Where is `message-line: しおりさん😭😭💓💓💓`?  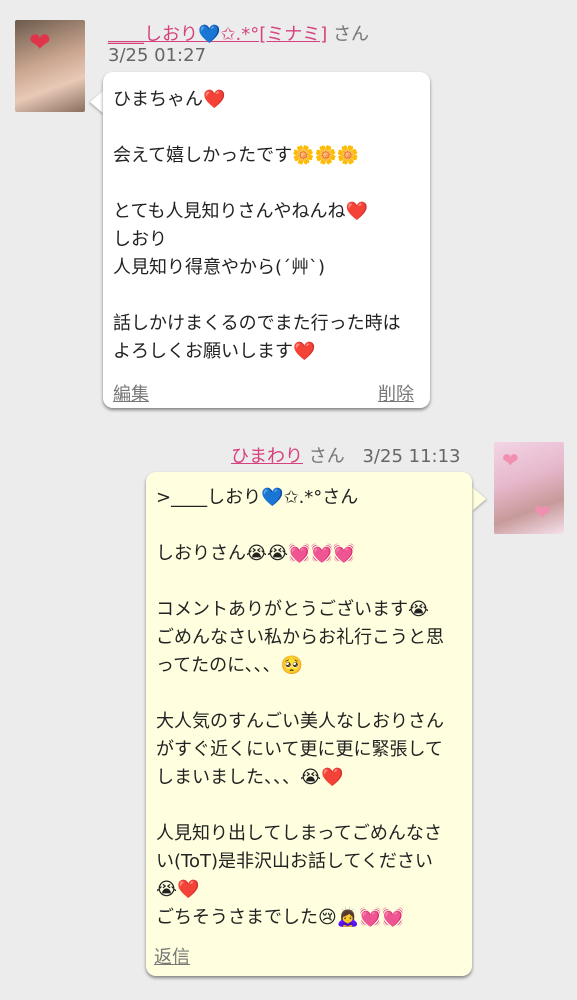 message-line: しおりさん😭😭💓💓💓 is located at coordinates (256, 553).